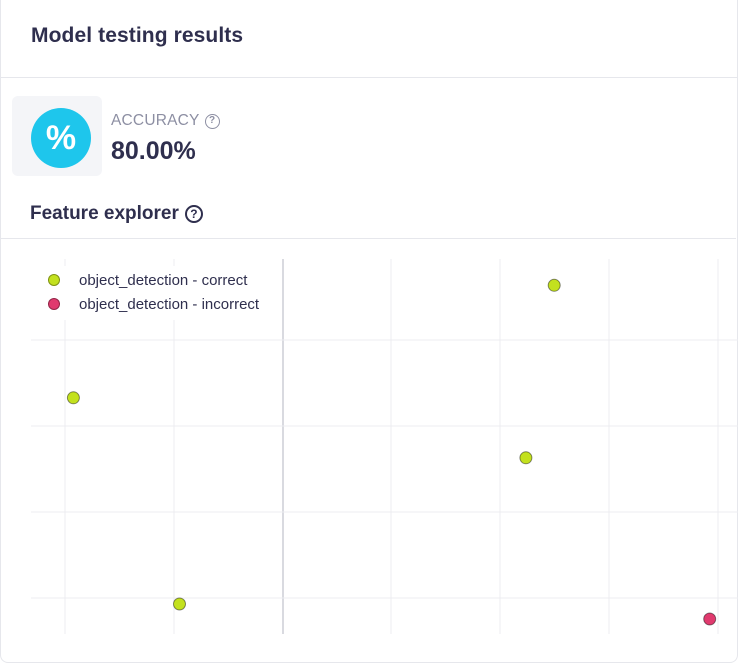  I want to click on legend-item-incorrect: object_detection - incorrect, so click(153, 304).